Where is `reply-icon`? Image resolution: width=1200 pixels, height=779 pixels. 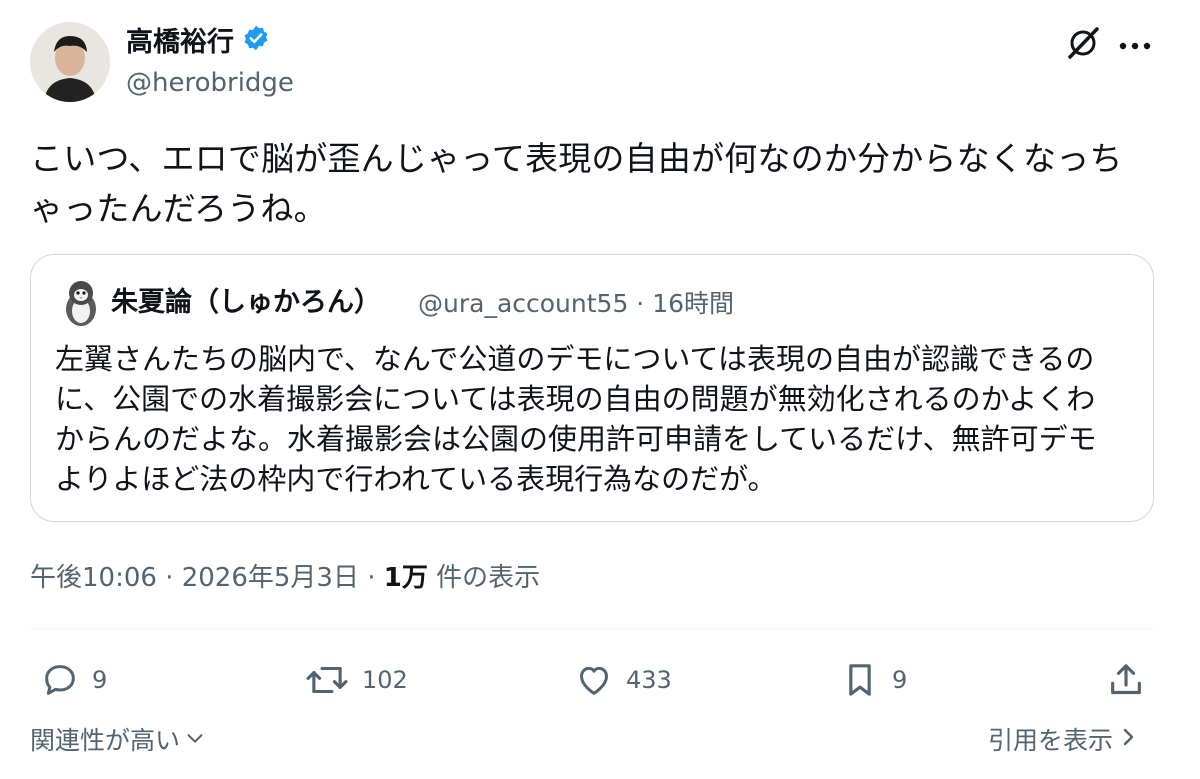 reply-icon is located at coordinates (60, 680).